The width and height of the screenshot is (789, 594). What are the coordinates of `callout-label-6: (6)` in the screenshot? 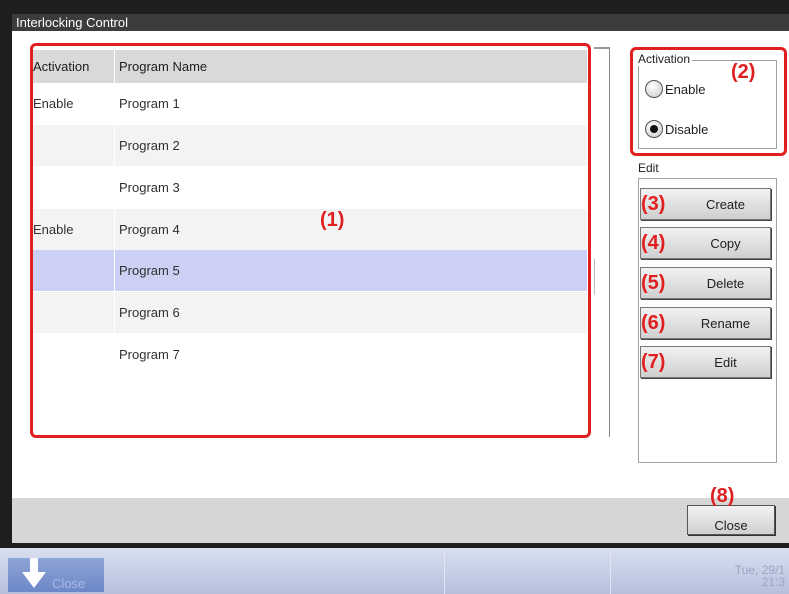 It's located at (653, 323).